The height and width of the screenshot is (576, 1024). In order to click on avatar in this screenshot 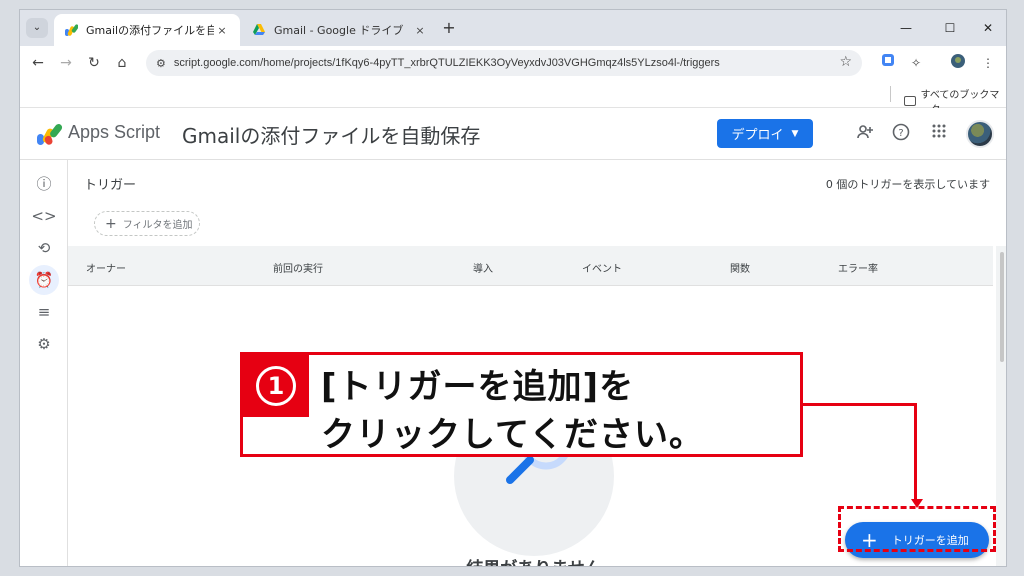, I will do `click(980, 134)`.